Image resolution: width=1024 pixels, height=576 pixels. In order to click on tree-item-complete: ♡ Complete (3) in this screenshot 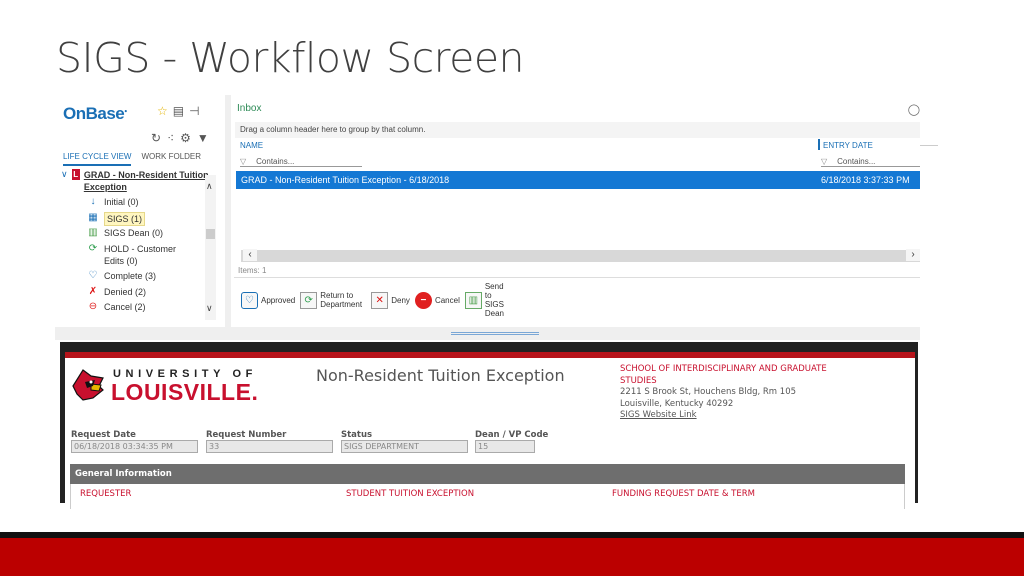, I will do `click(149, 278)`.